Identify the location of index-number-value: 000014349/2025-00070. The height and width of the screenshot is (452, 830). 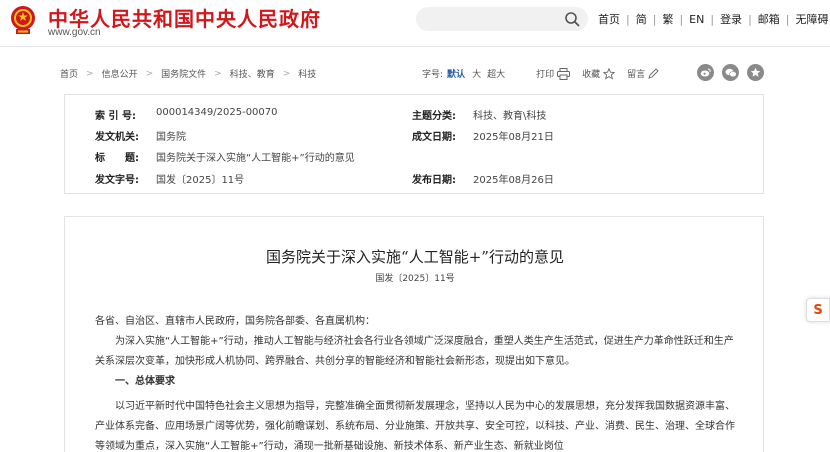
(217, 112).